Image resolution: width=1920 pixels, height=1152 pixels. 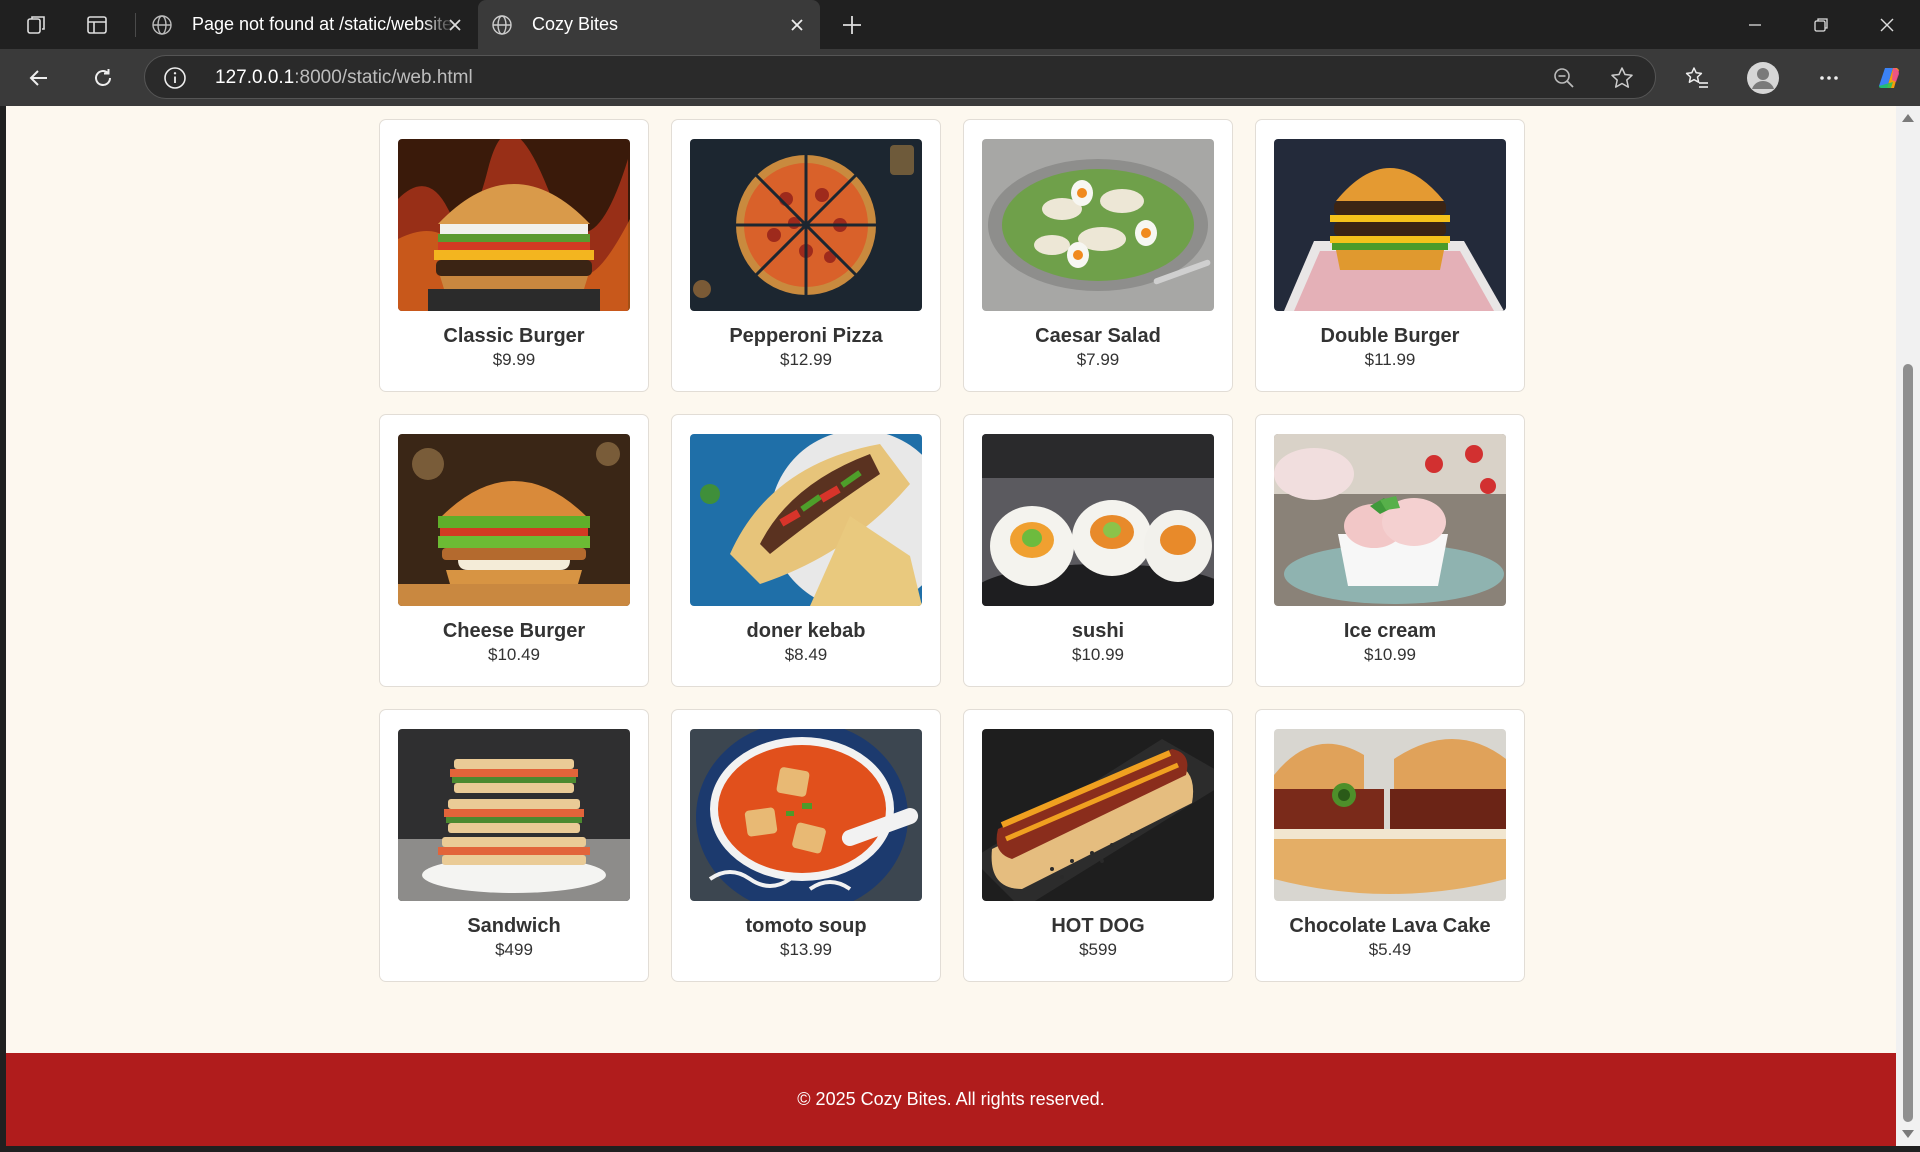 I want to click on ice-cream-photo, so click(x=1390, y=520).